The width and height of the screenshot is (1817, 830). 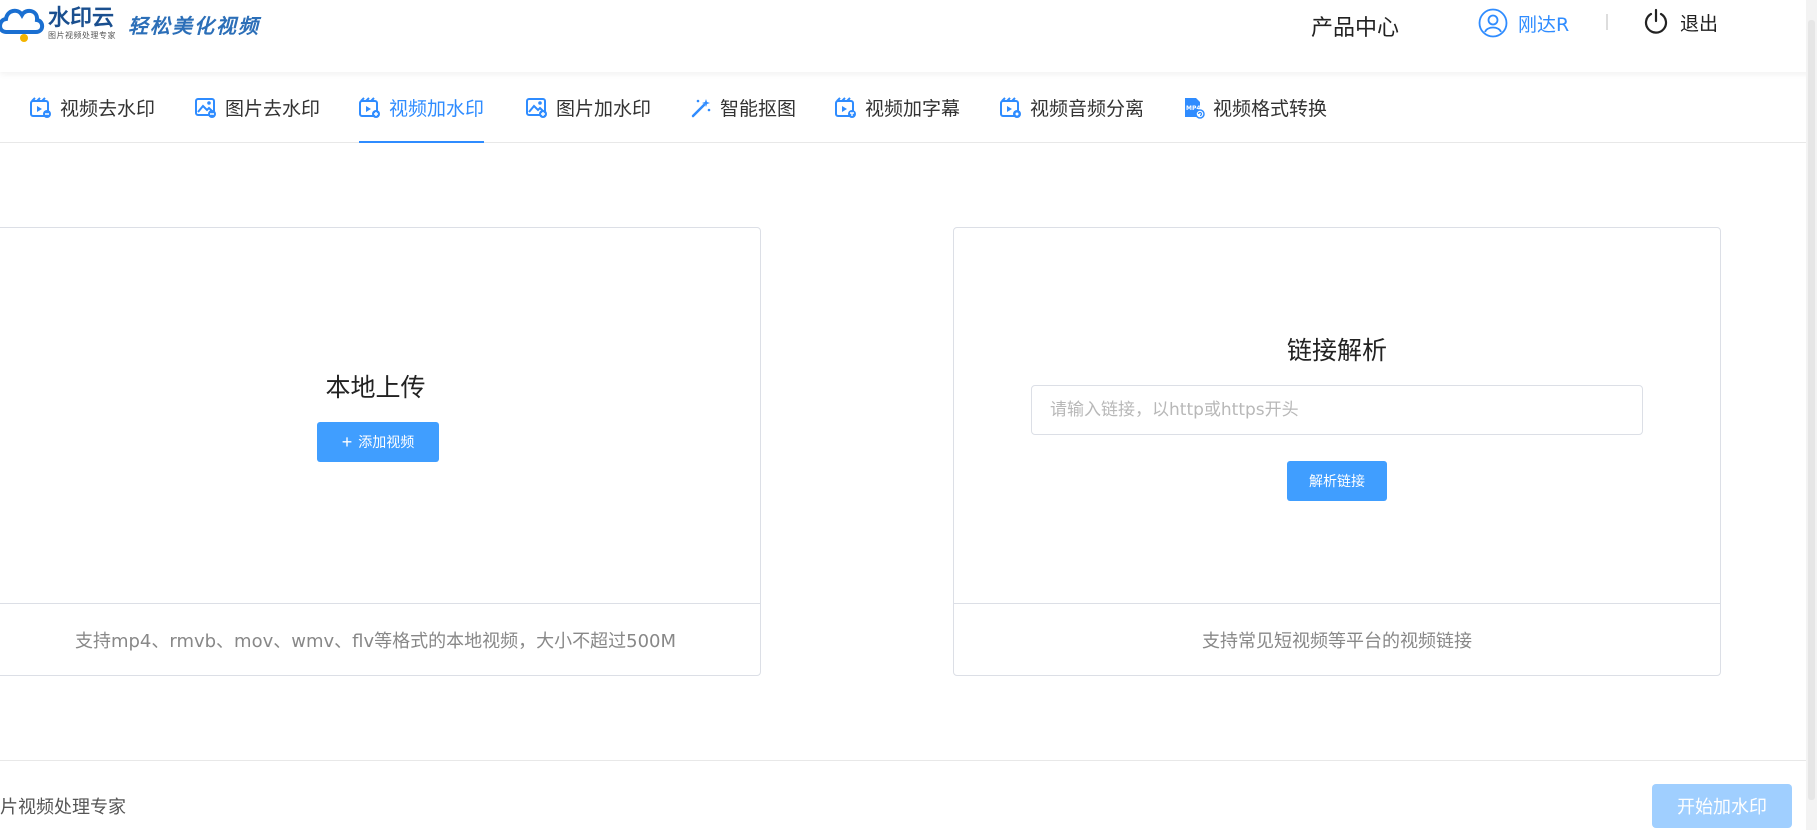 What do you see at coordinates (1337, 481) in the screenshot?
I see `parse-link-button: 解析链接` at bounding box center [1337, 481].